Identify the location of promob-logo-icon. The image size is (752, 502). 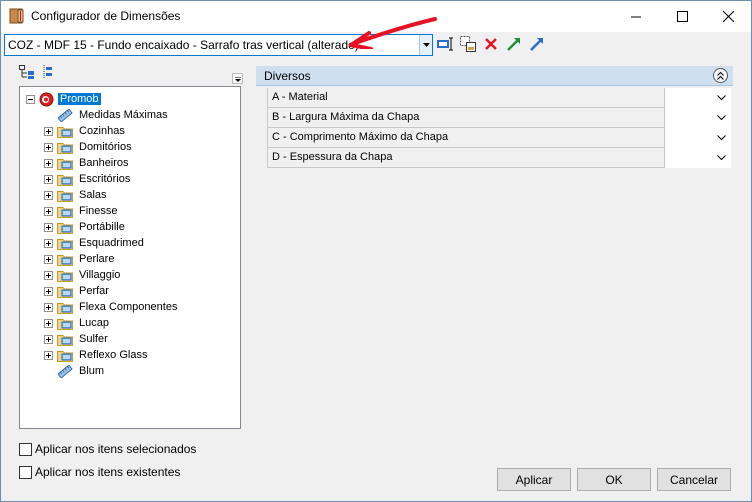
(46, 99).